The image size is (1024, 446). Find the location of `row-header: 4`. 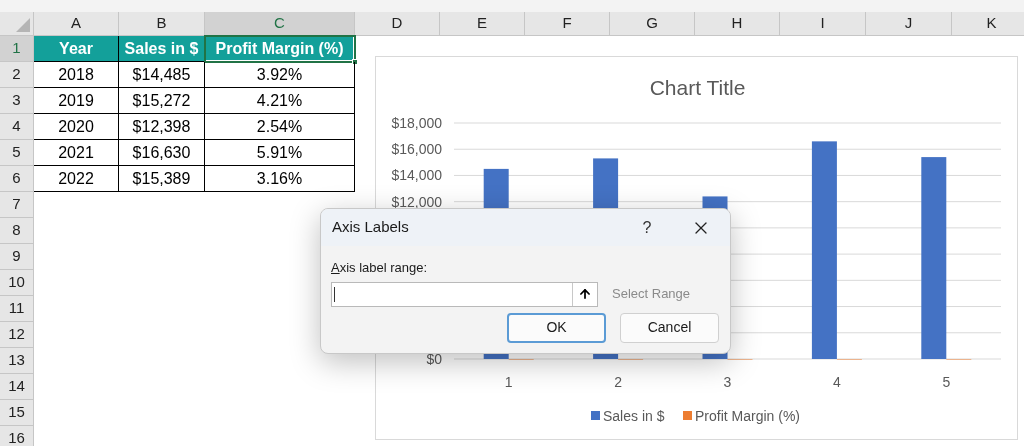

row-header: 4 is located at coordinates (17, 127).